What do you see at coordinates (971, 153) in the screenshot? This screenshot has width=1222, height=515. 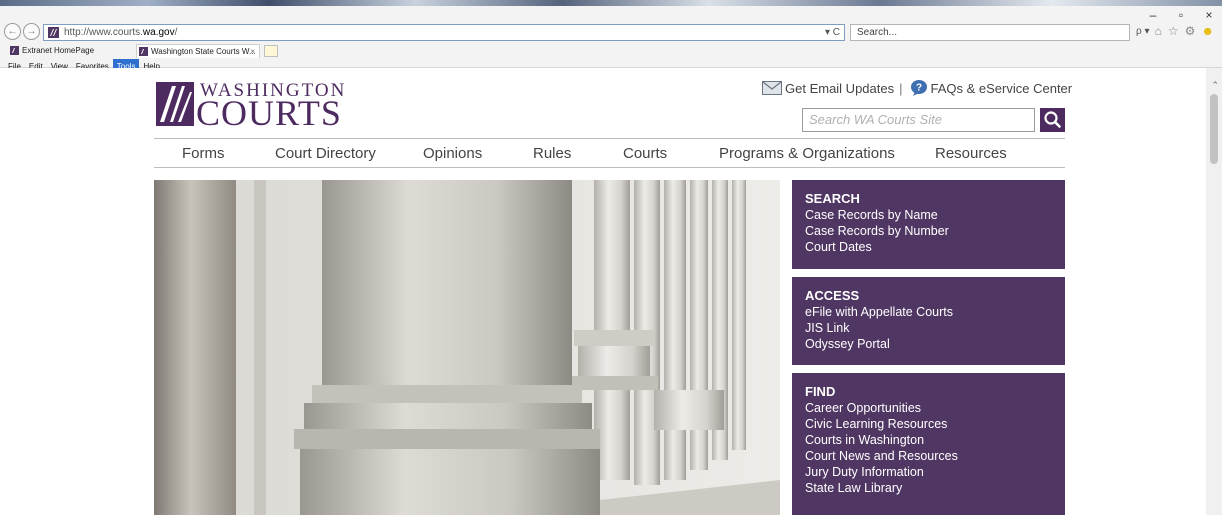 I see `nav-resources: Resources` at bounding box center [971, 153].